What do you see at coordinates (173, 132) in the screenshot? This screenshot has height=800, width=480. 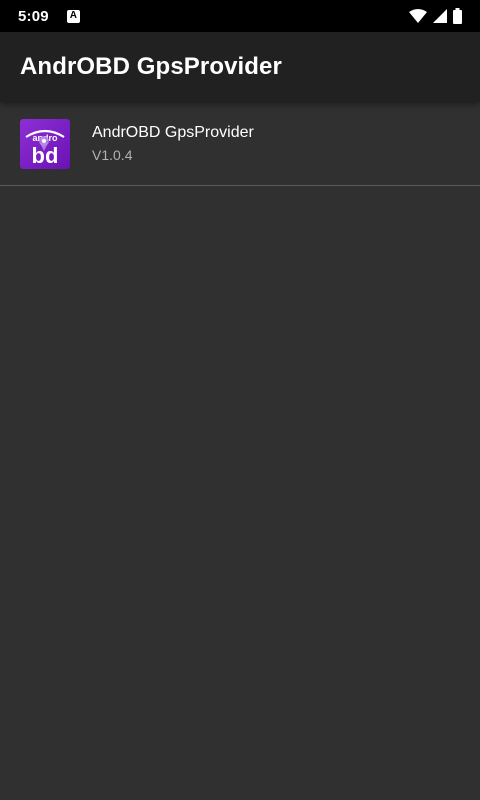 I see `list-item-title: AndrOBD GpsProvider` at bounding box center [173, 132].